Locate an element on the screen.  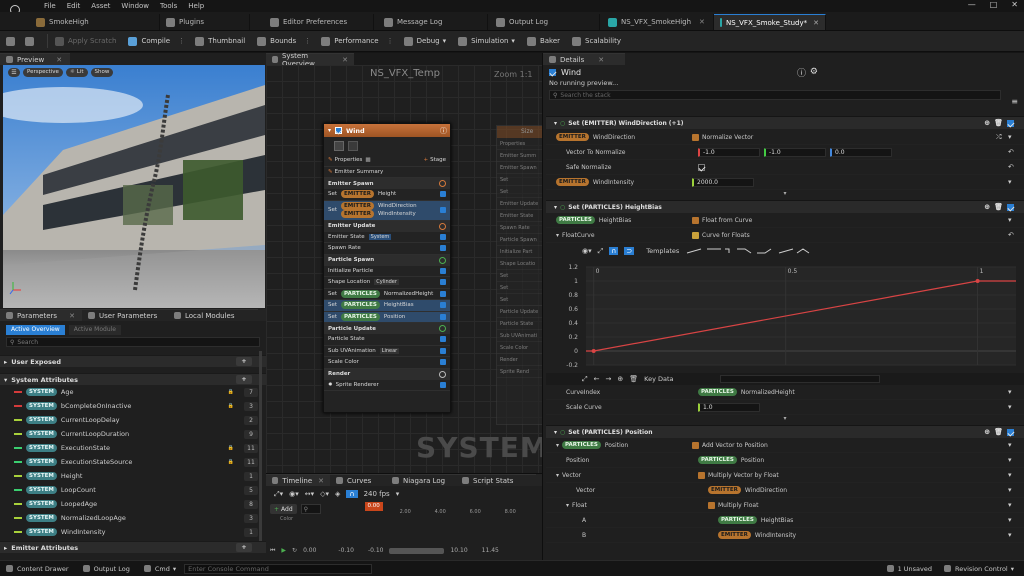
add-user-parameter-button: + is located at coordinates (244, 361).